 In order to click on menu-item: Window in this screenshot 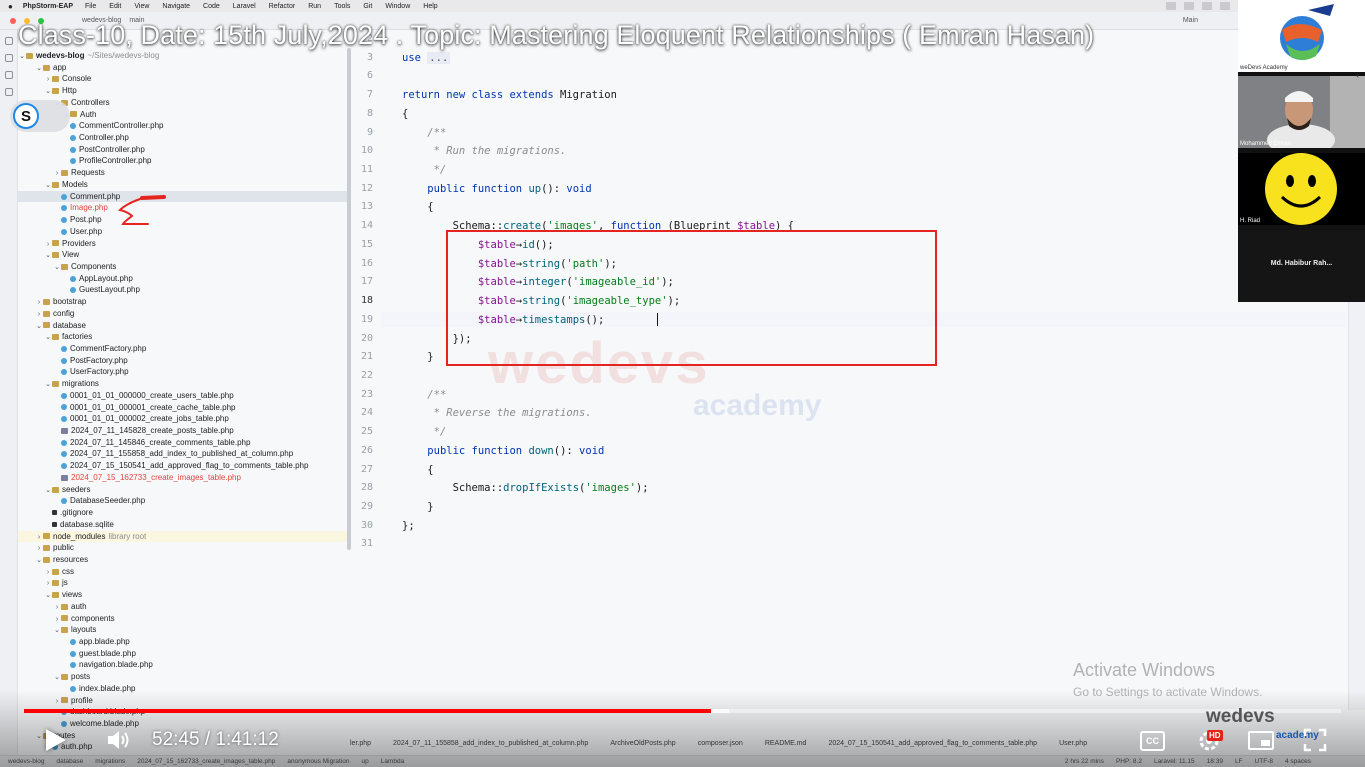, I will do `click(397, 6)`.